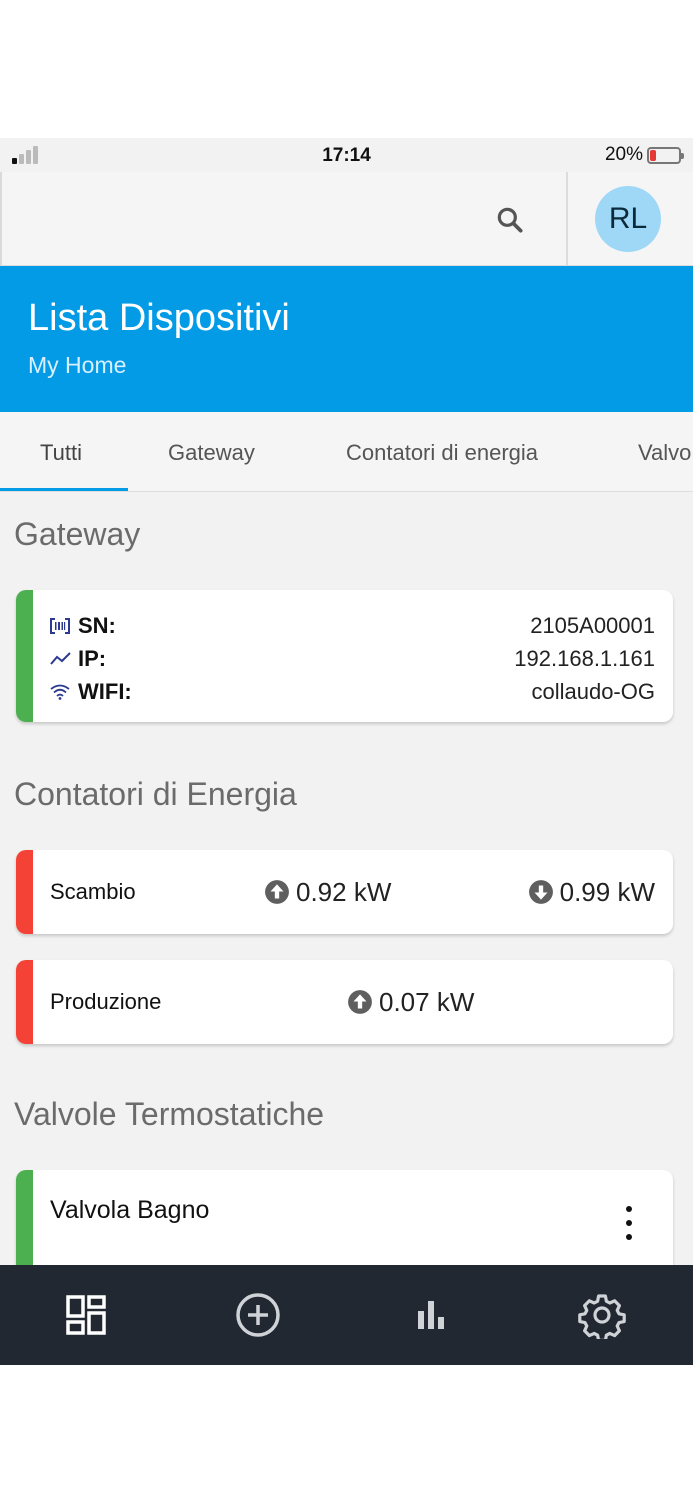  I want to click on meter-value: 0.92 kW, so click(344, 891).